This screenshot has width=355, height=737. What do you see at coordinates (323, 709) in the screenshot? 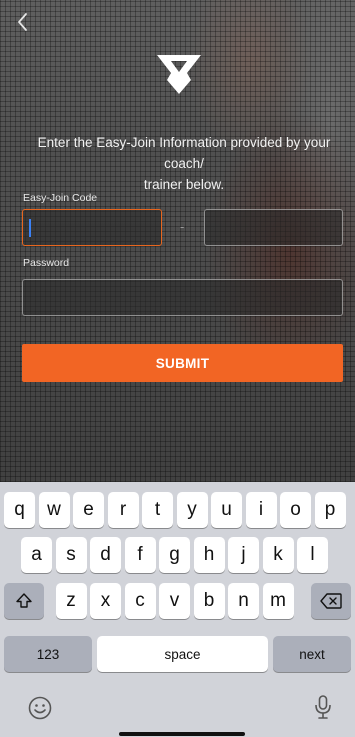
I see `microphone-icon` at bounding box center [323, 709].